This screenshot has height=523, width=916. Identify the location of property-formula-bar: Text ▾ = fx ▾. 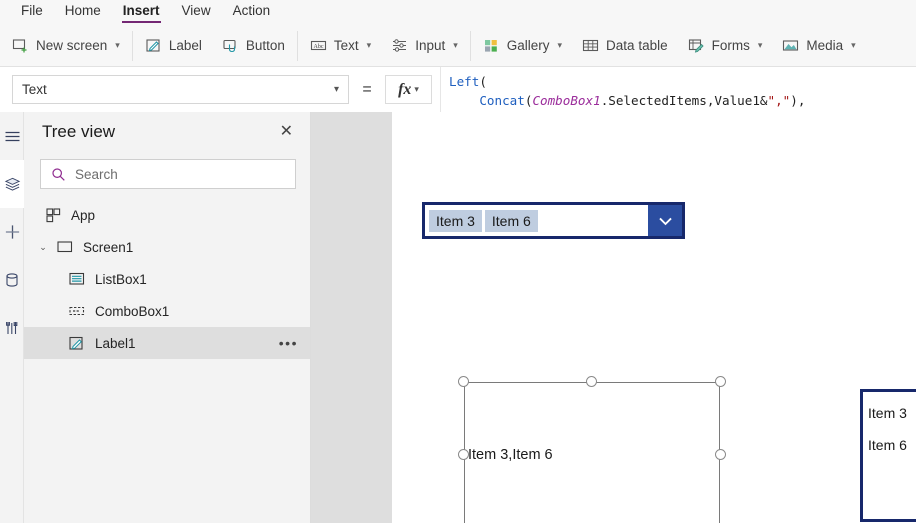
(220, 89).